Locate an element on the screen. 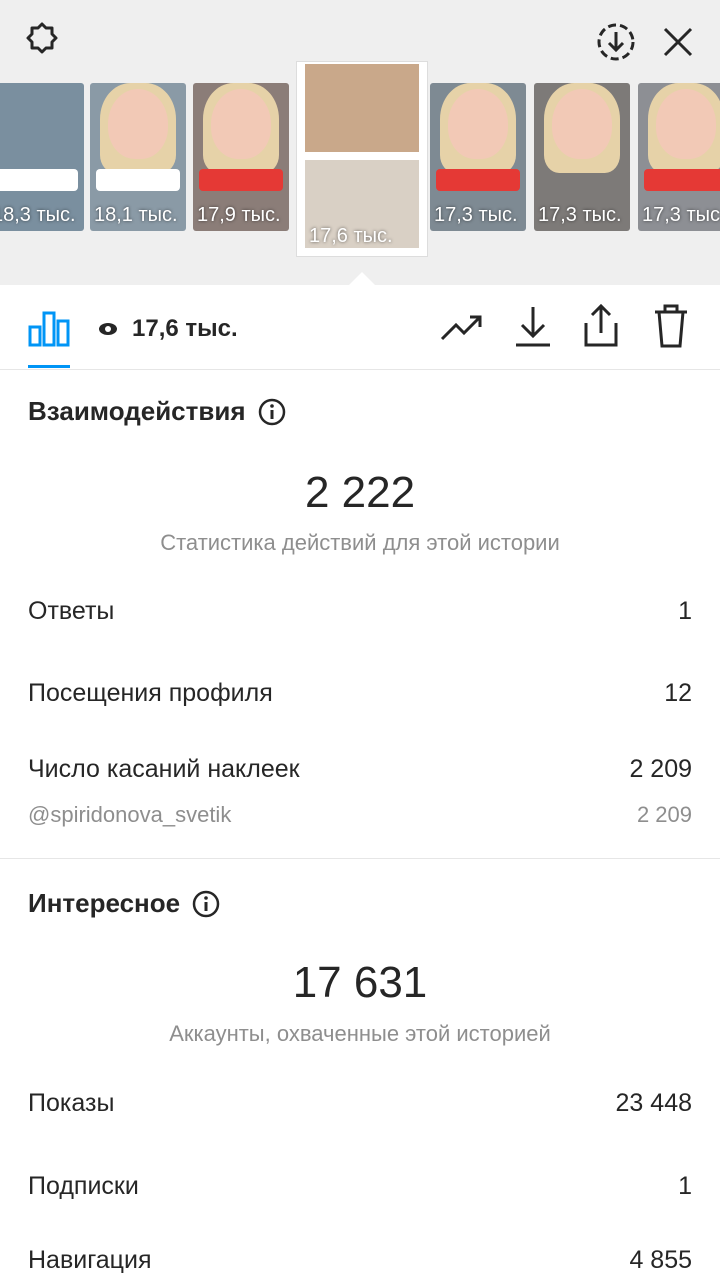 The height and width of the screenshot is (1280, 720). stat-label: Число касаний наклеек is located at coordinates (164, 769).